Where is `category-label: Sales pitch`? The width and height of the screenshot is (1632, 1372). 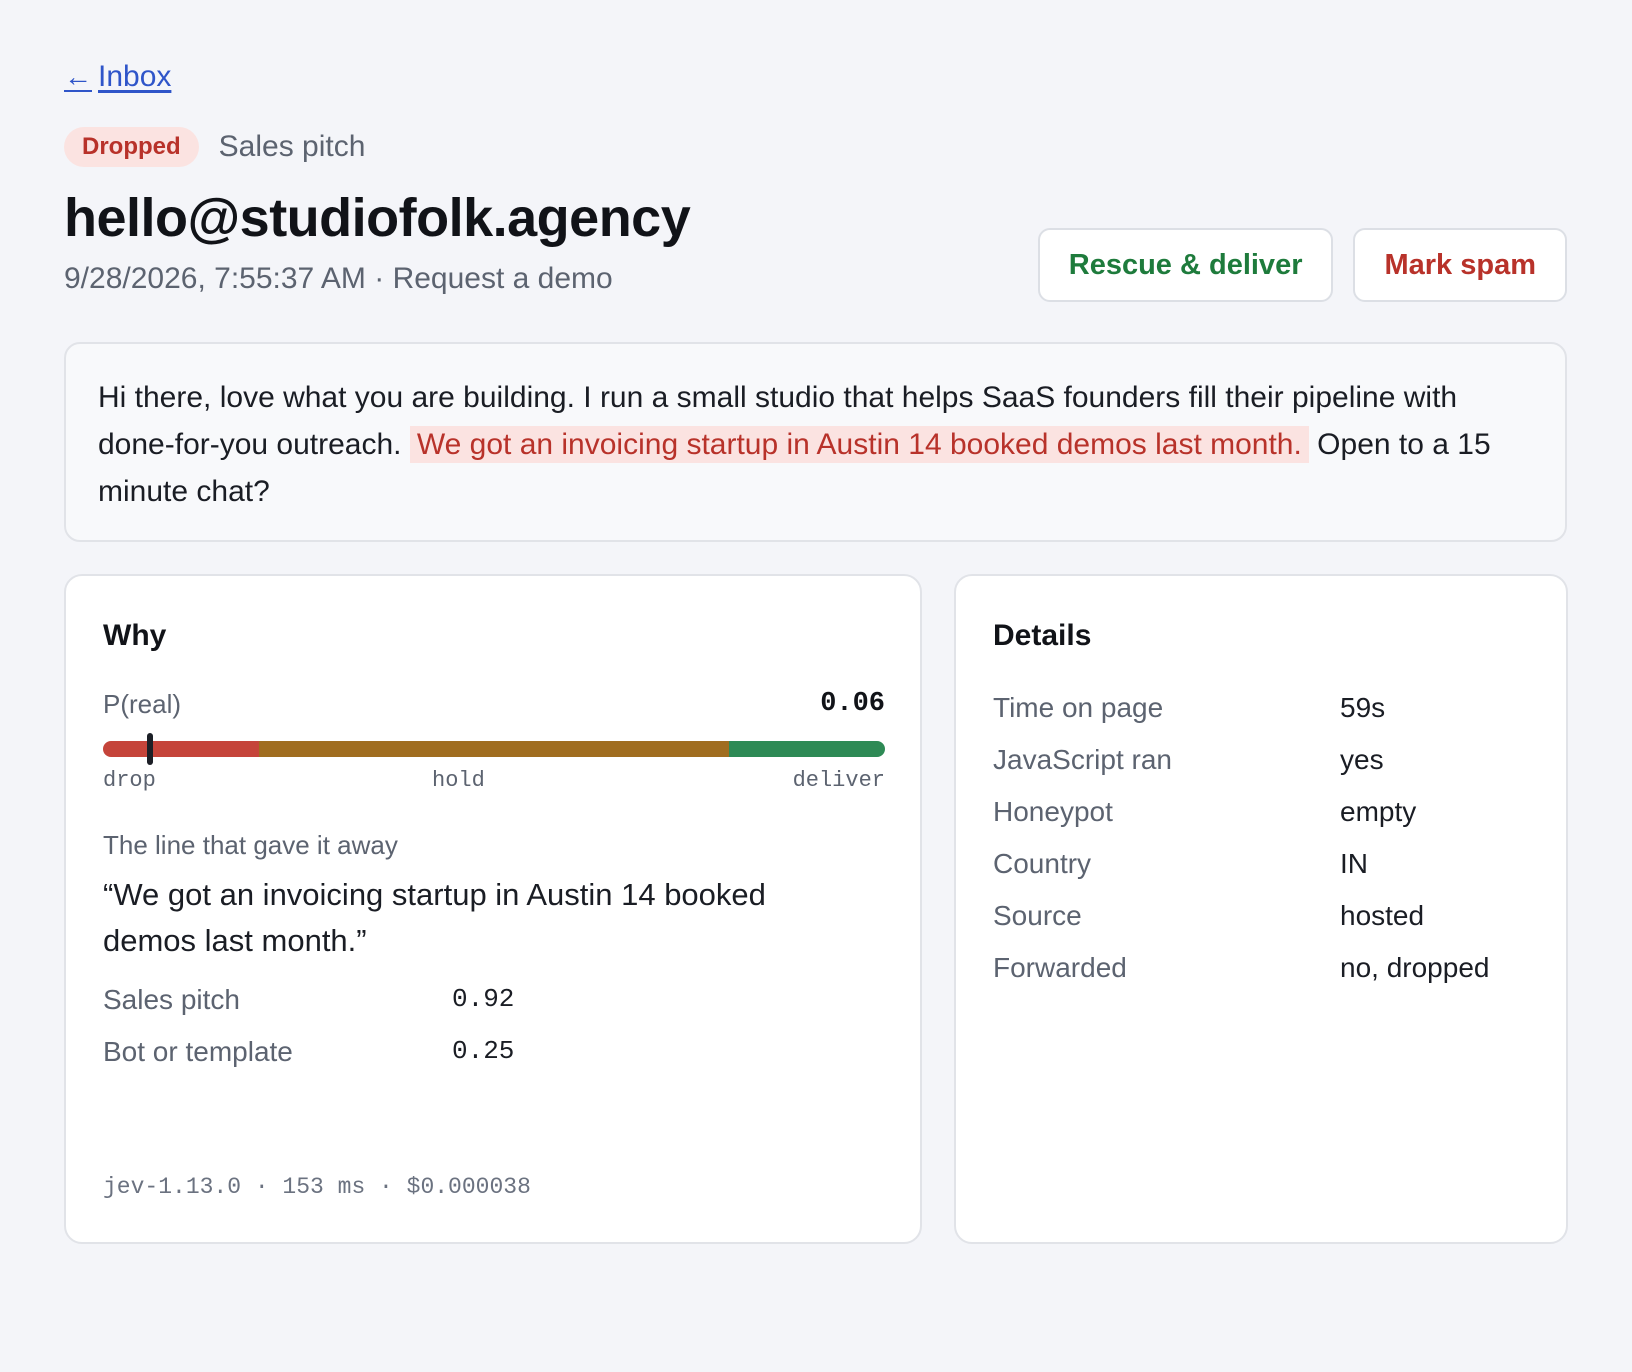 category-label: Sales pitch is located at coordinates (292, 146).